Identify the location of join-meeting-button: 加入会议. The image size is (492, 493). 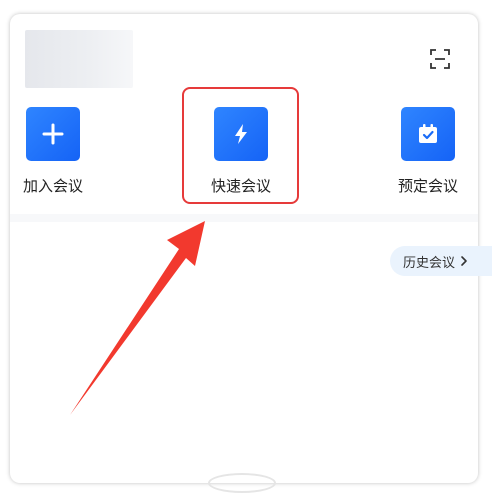
(54, 151).